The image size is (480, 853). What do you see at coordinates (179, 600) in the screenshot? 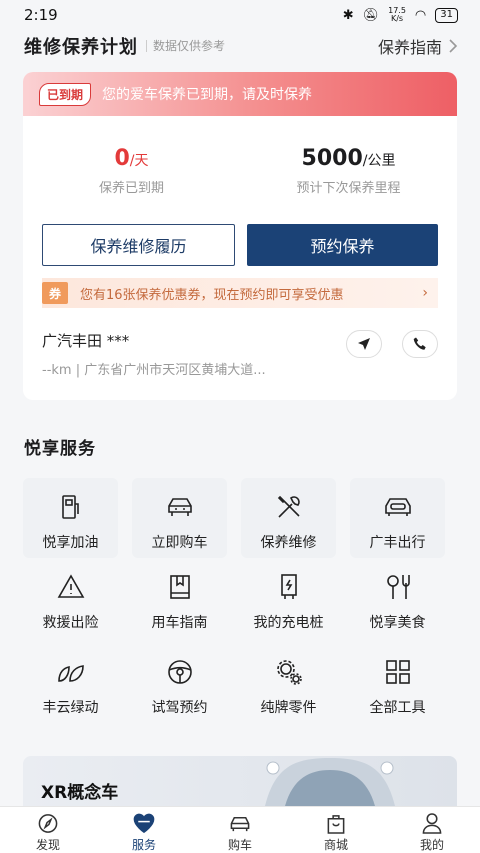
I see `service-guide: 用车指南` at bounding box center [179, 600].